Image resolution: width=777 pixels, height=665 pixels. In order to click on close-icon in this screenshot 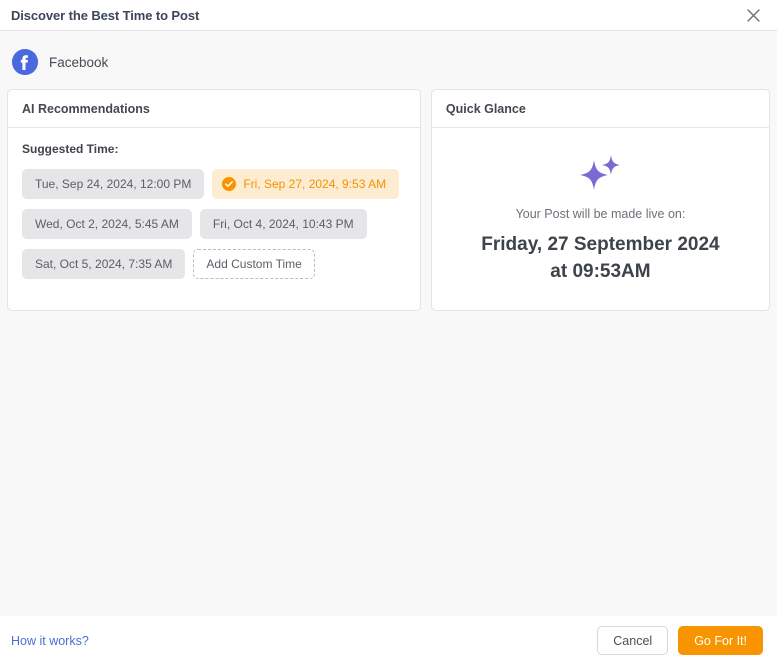, I will do `click(753, 15)`.